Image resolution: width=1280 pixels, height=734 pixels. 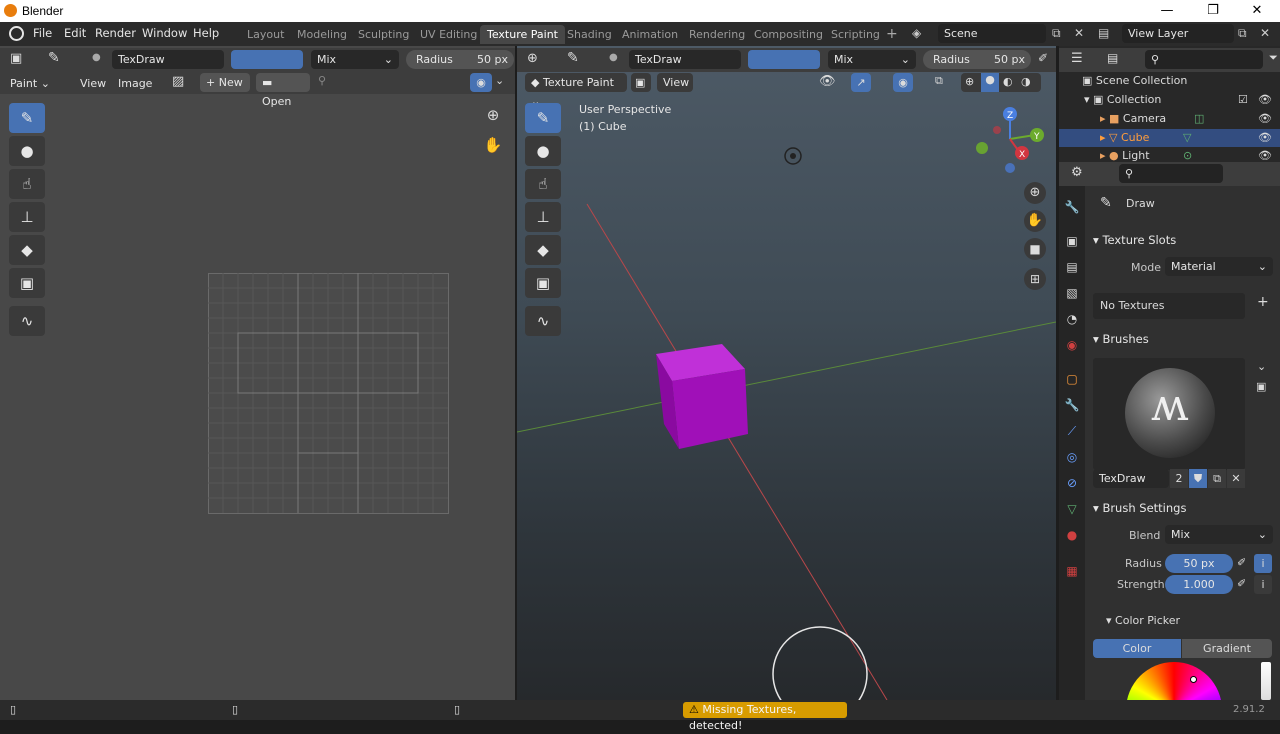 I want to click on new-view-layer-icon: ⧉, so click(x=1242, y=33).